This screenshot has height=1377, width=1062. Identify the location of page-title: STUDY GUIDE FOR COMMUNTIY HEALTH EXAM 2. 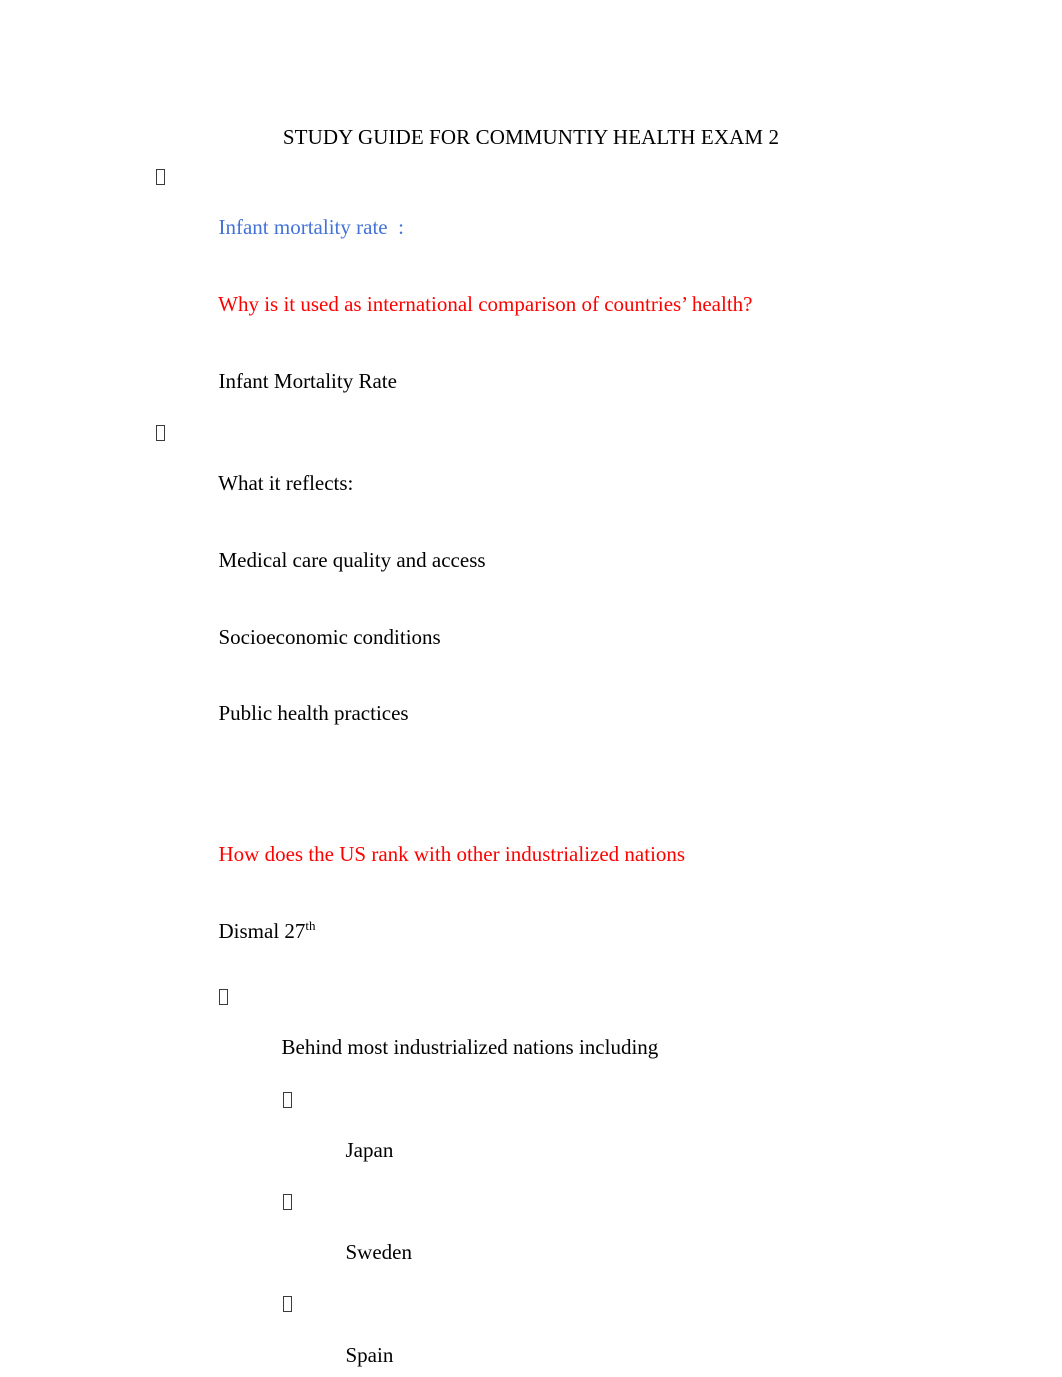
(531, 137).